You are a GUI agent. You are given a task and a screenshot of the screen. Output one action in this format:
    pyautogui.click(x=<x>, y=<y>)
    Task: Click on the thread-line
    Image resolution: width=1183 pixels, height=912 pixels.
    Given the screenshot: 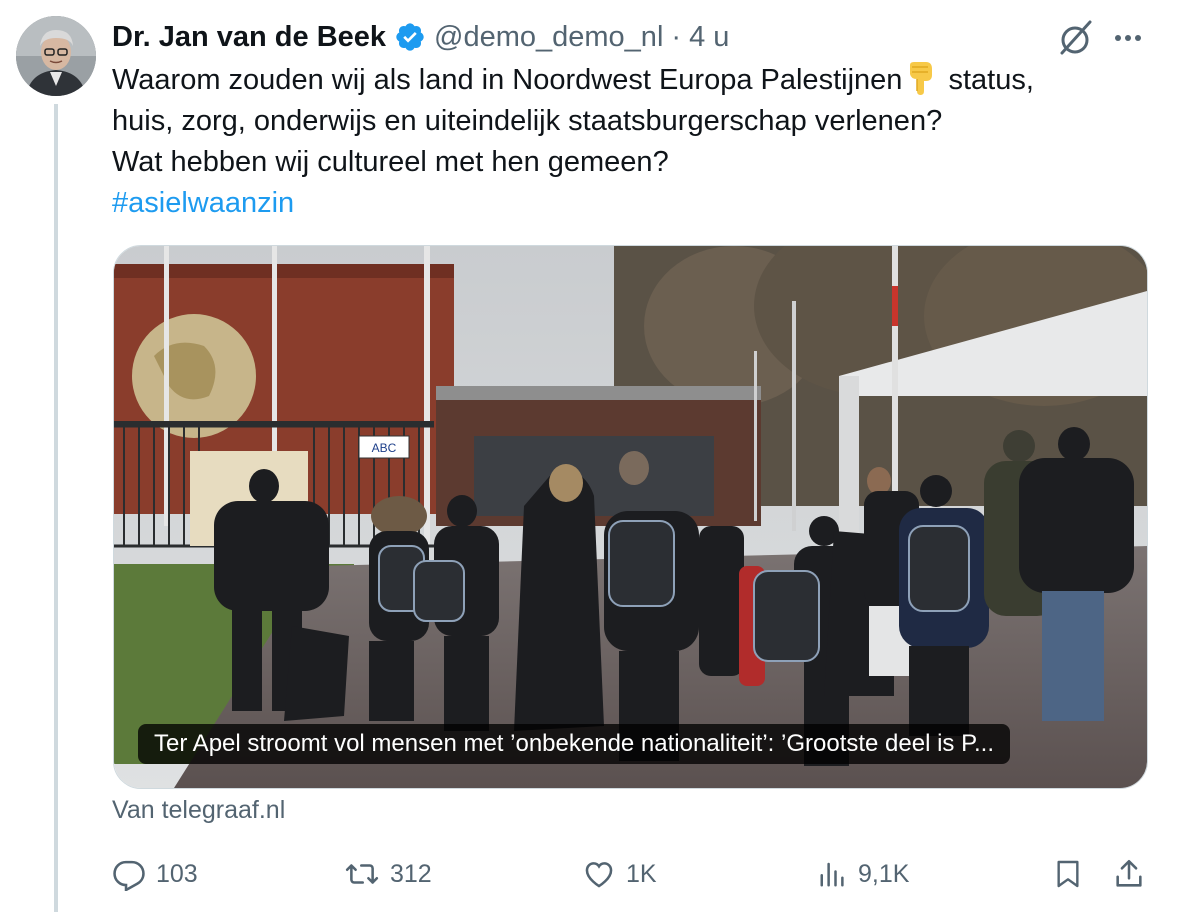 What is the action you would take?
    pyautogui.click(x=56, y=508)
    